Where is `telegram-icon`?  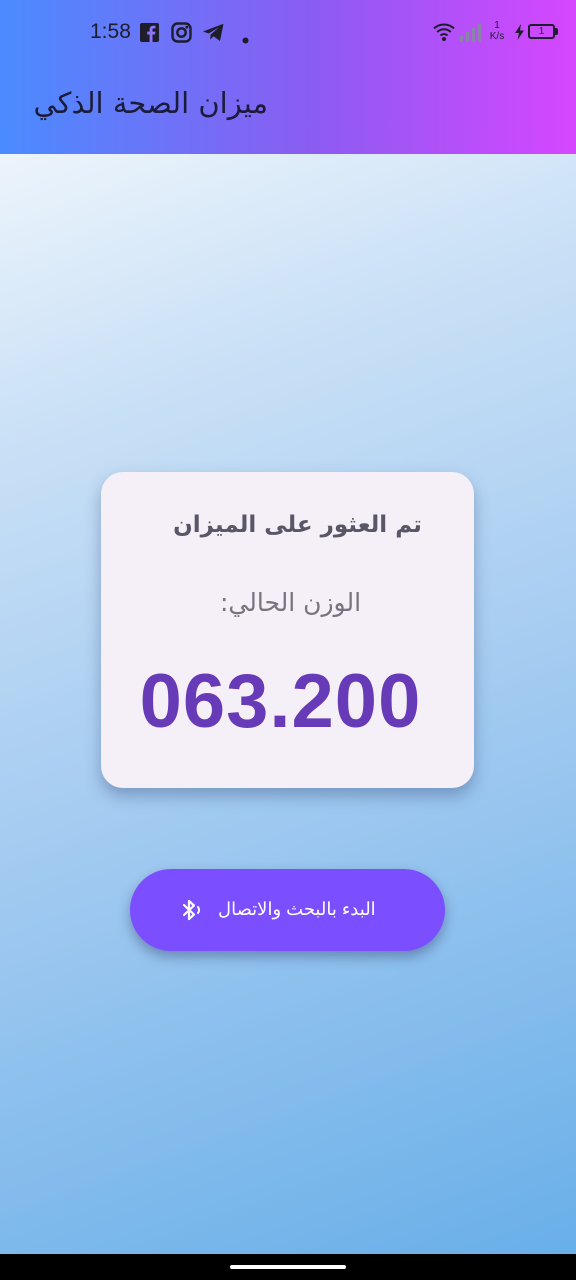 telegram-icon is located at coordinates (213, 34).